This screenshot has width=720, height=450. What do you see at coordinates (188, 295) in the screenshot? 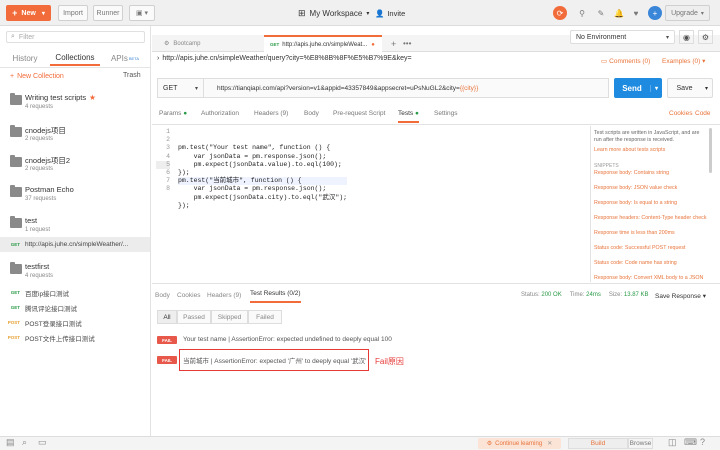
I see `response-tab-cookies: Cookies` at bounding box center [188, 295].